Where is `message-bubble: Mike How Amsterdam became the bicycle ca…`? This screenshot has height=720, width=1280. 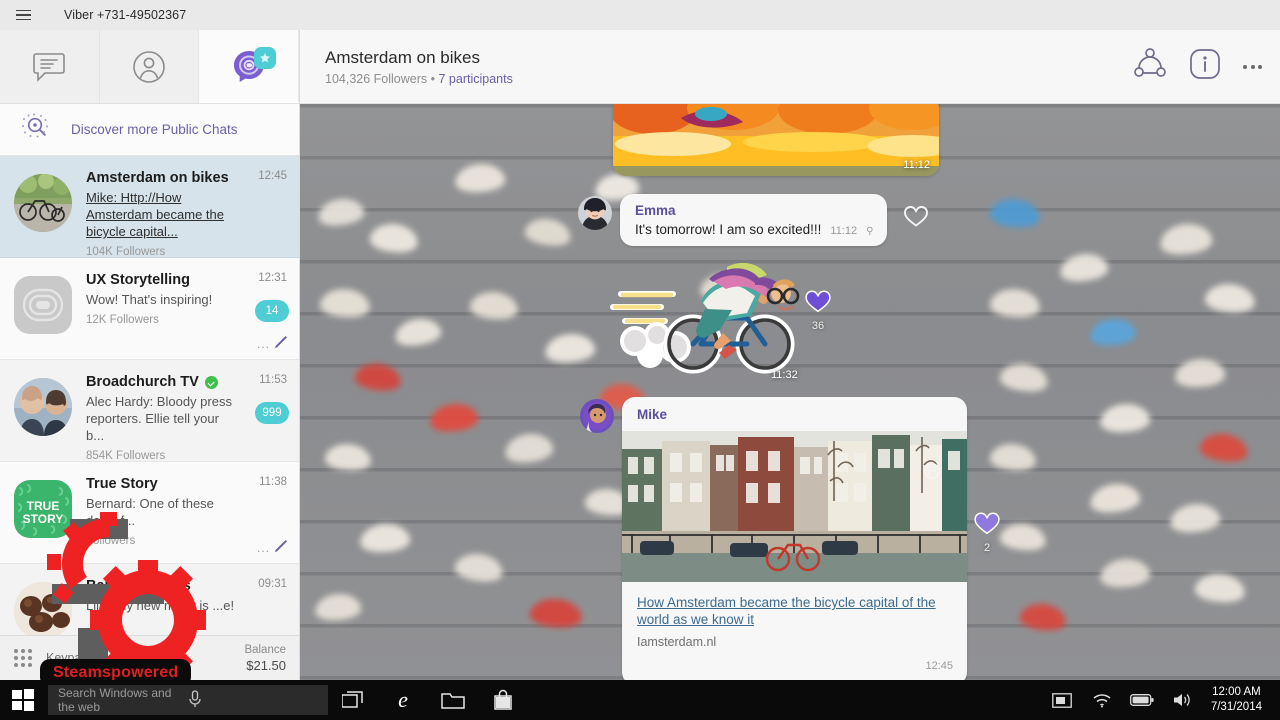
message-bubble: Mike How Amsterdam became the bicycle ca… is located at coordinates (794, 538).